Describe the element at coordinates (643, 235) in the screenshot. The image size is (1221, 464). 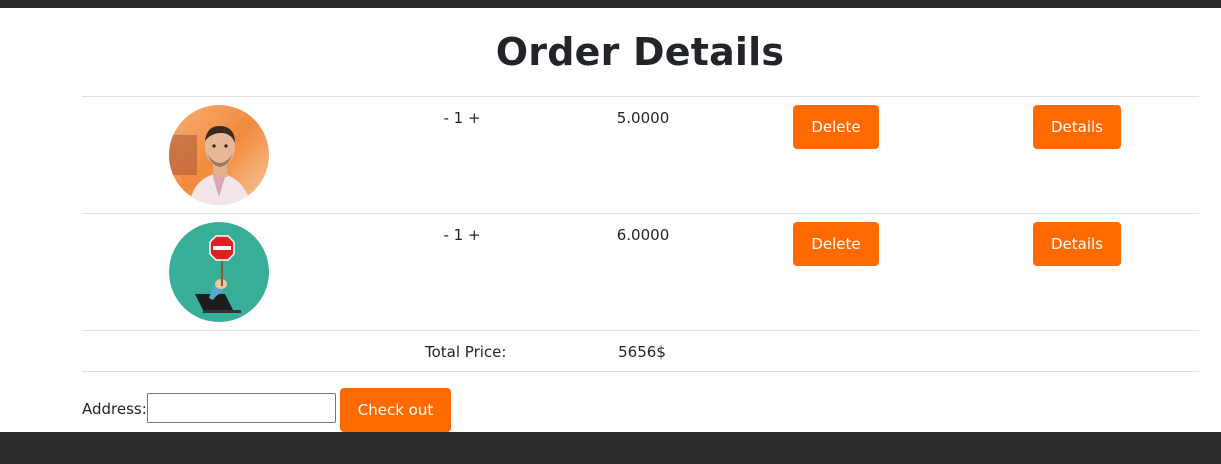
I see `item-price: 6.0000` at that location.